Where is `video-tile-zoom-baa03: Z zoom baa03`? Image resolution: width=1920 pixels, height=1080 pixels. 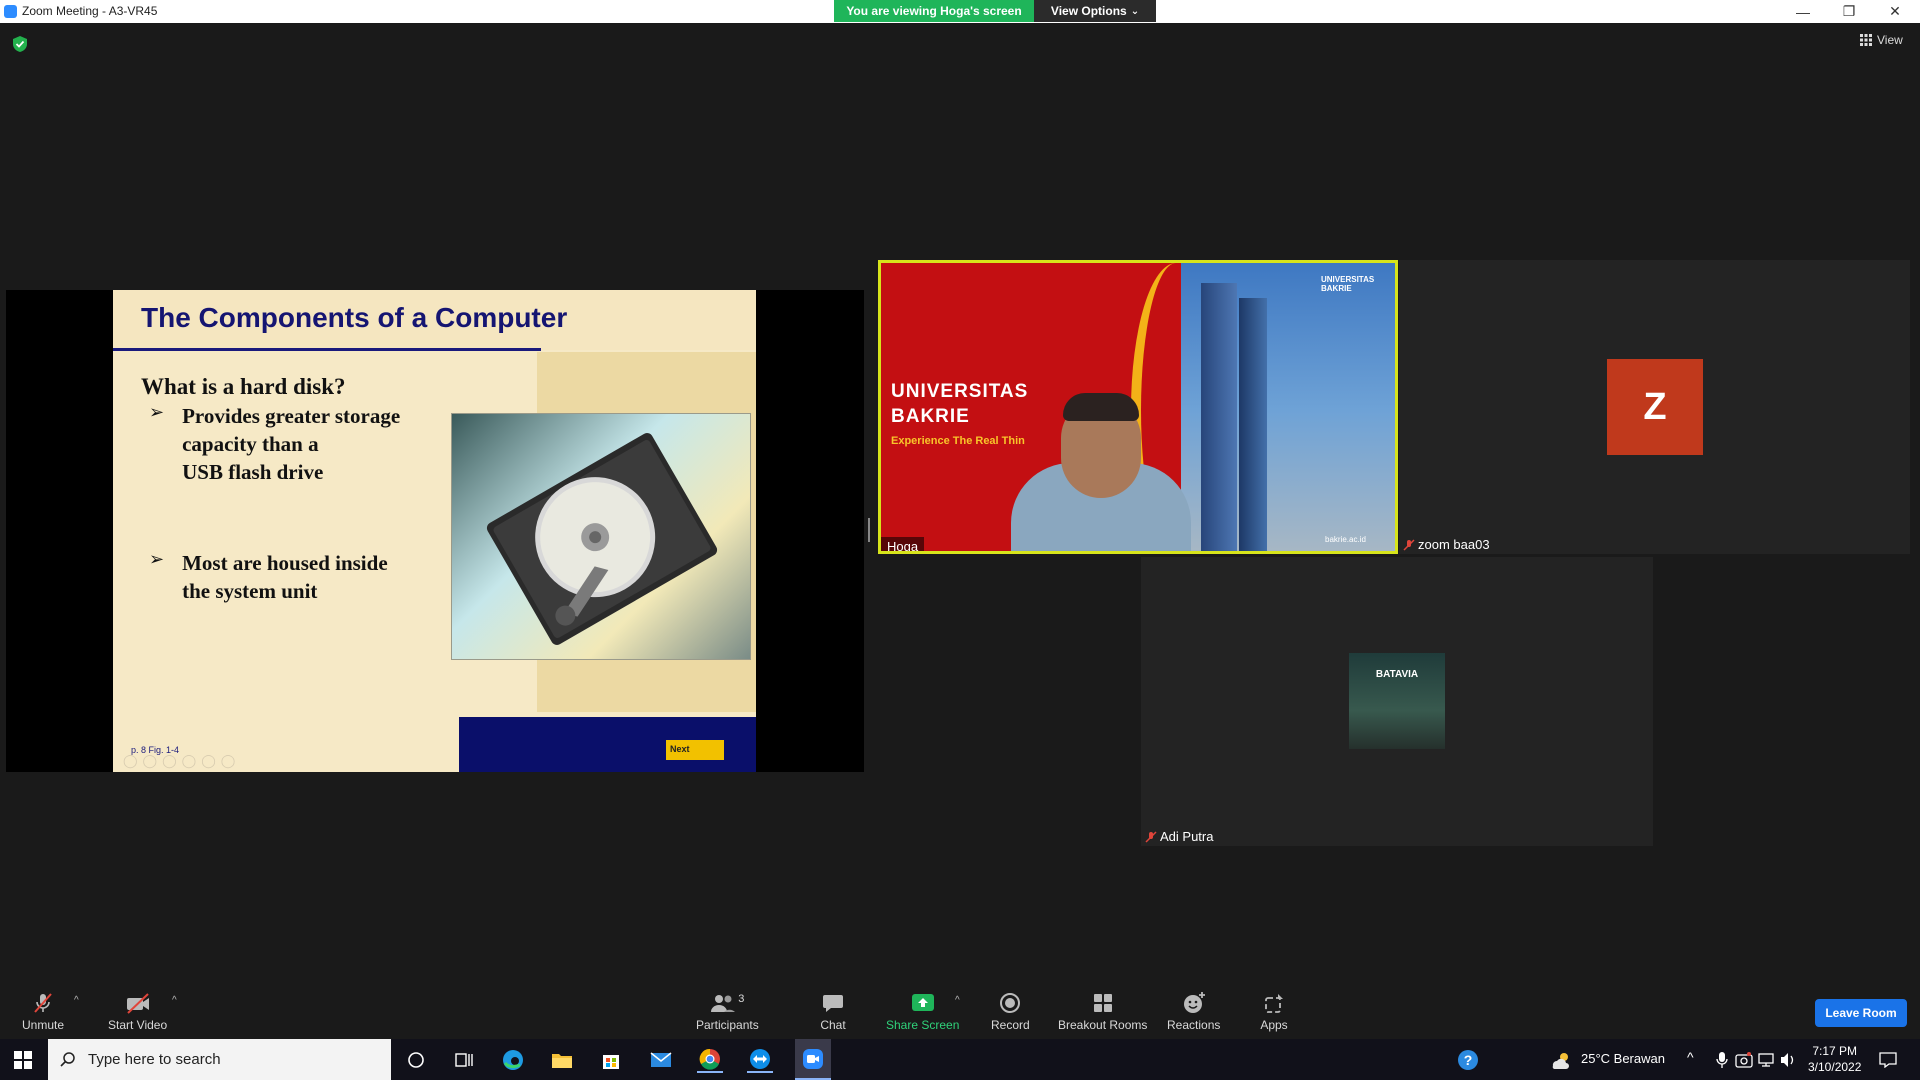 video-tile-zoom-baa03: Z zoom baa03 is located at coordinates (1654, 407).